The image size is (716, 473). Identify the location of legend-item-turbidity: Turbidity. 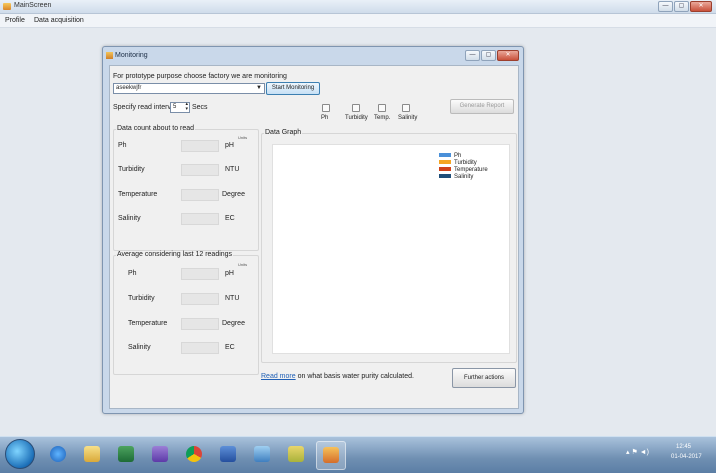
(458, 163).